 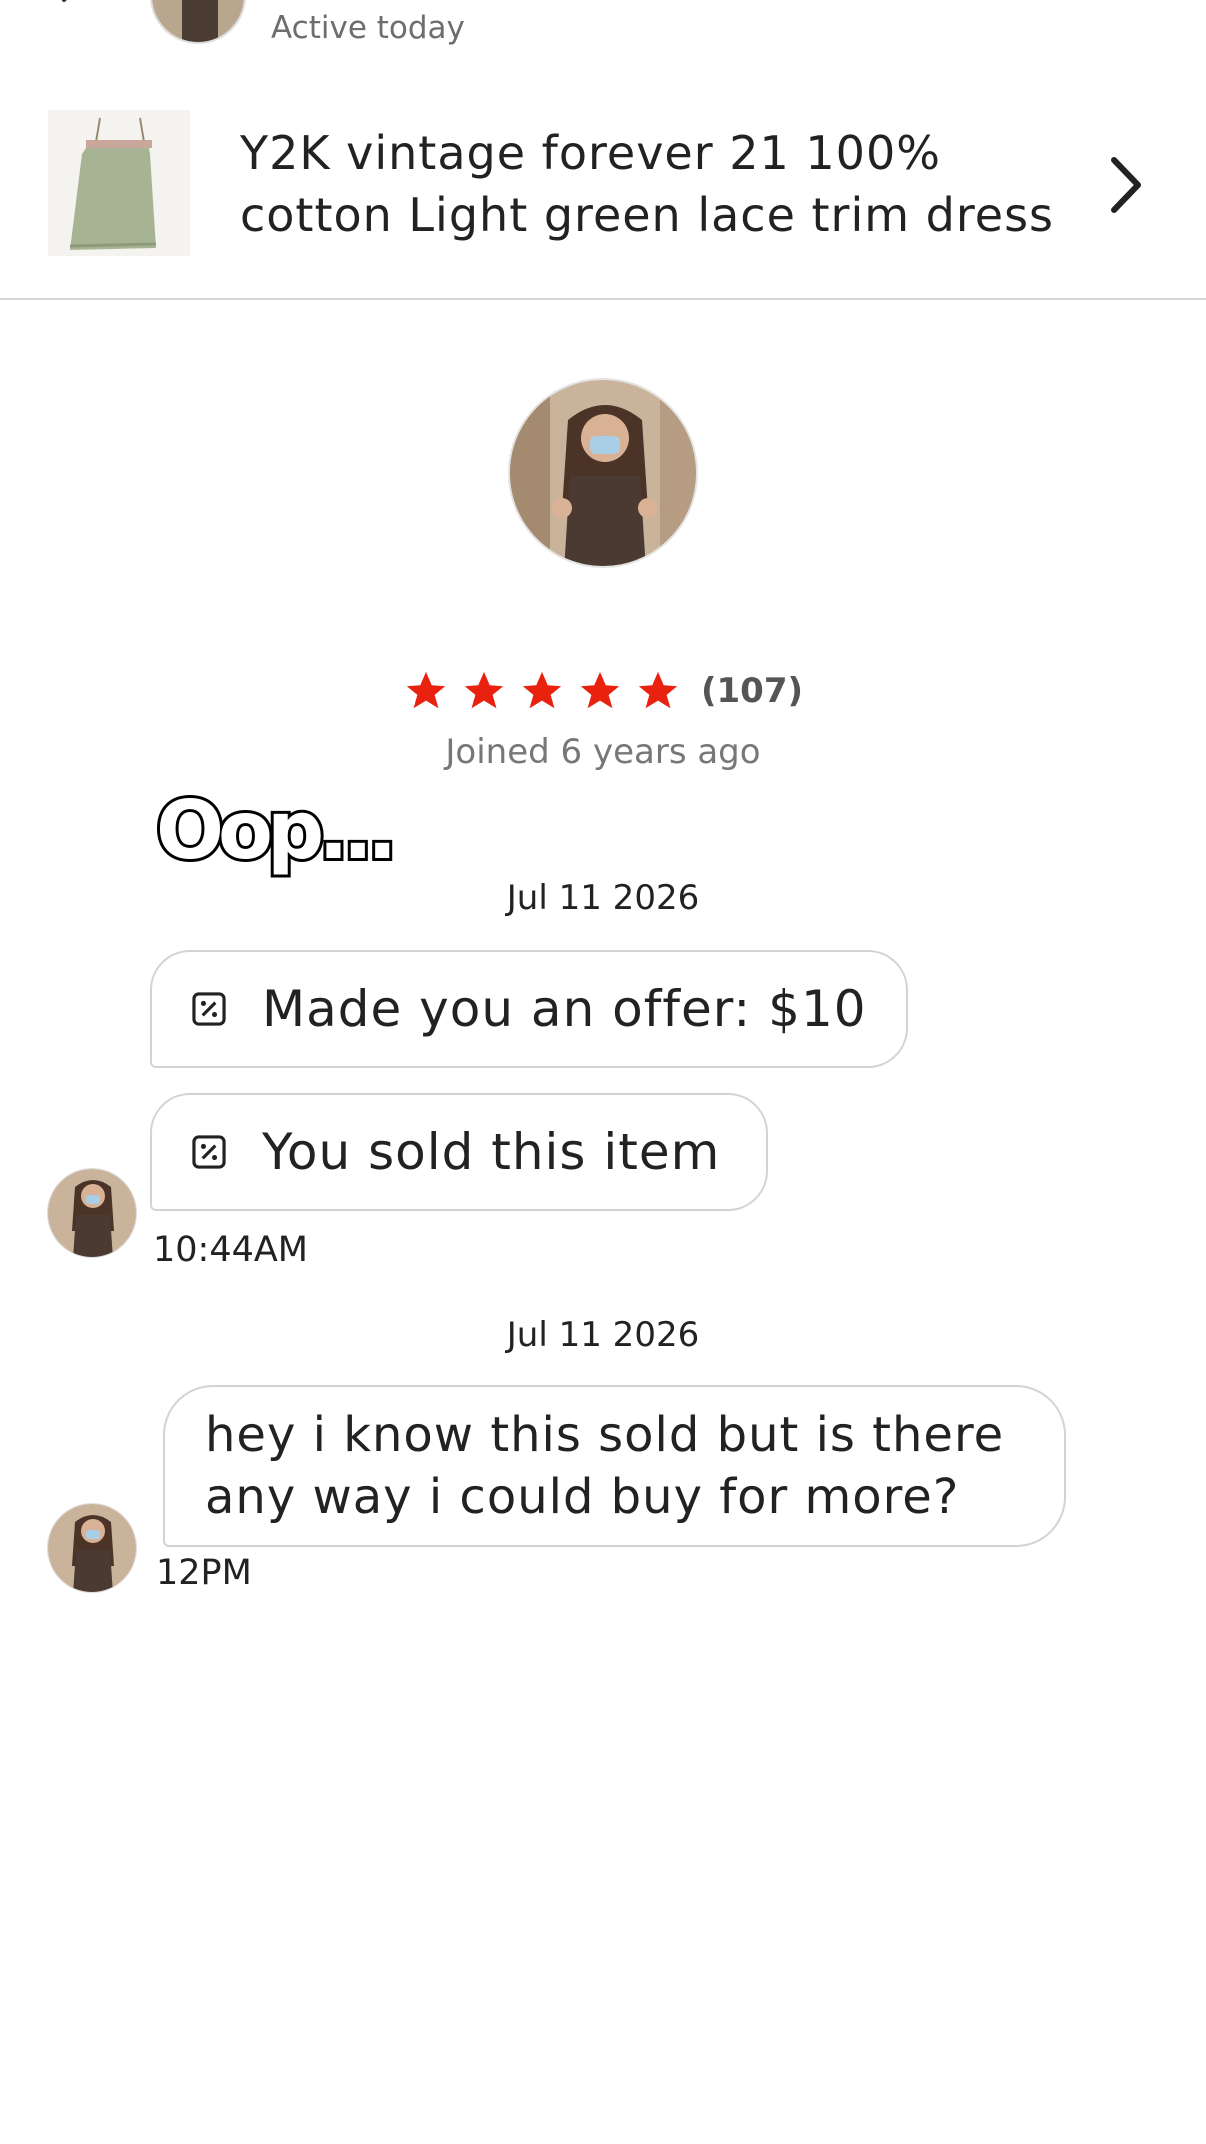 What do you see at coordinates (1125, 185) in the screenshot?
I see `chevron-right-icon` at bounding box center [1125, 185].